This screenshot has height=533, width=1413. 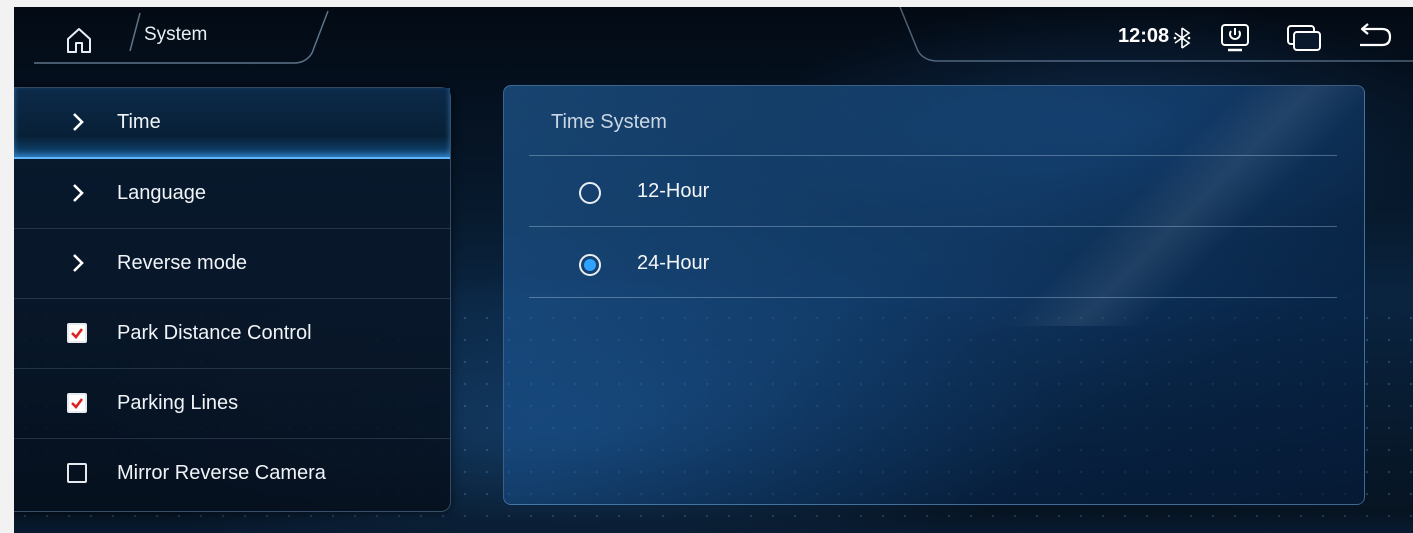 I want to click on home-icon, so click(x=79, y=40).